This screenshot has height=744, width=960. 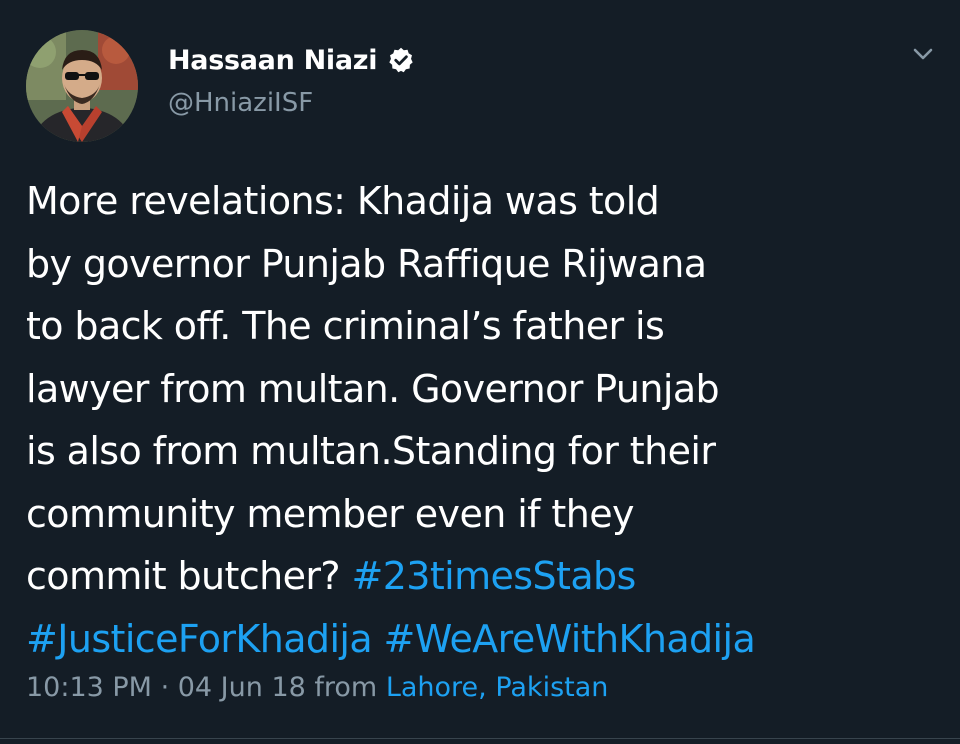 I want to click on tweet-time: 10:13 PM, so click(x=89, y=687).